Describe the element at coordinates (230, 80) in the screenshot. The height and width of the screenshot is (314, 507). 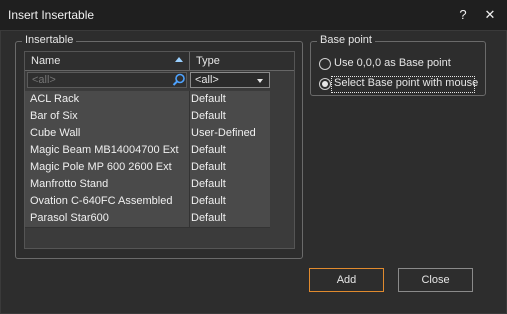
I see `type-filter-select: <all>` at that location.